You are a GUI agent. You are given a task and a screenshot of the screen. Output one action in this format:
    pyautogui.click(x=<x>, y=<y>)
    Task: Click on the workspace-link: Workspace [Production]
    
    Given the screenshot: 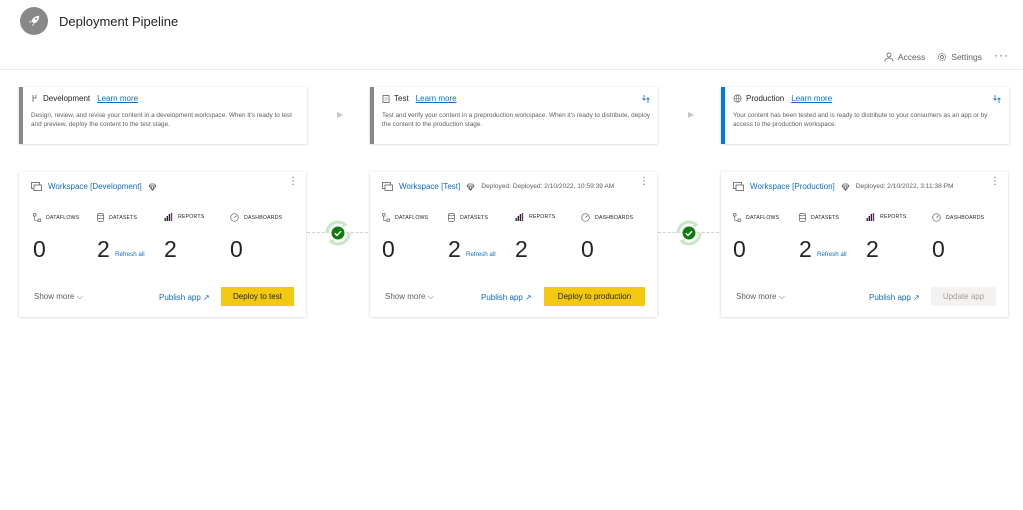 What is the action you would take?
    pyautogui.click(x=792, y=186)
    